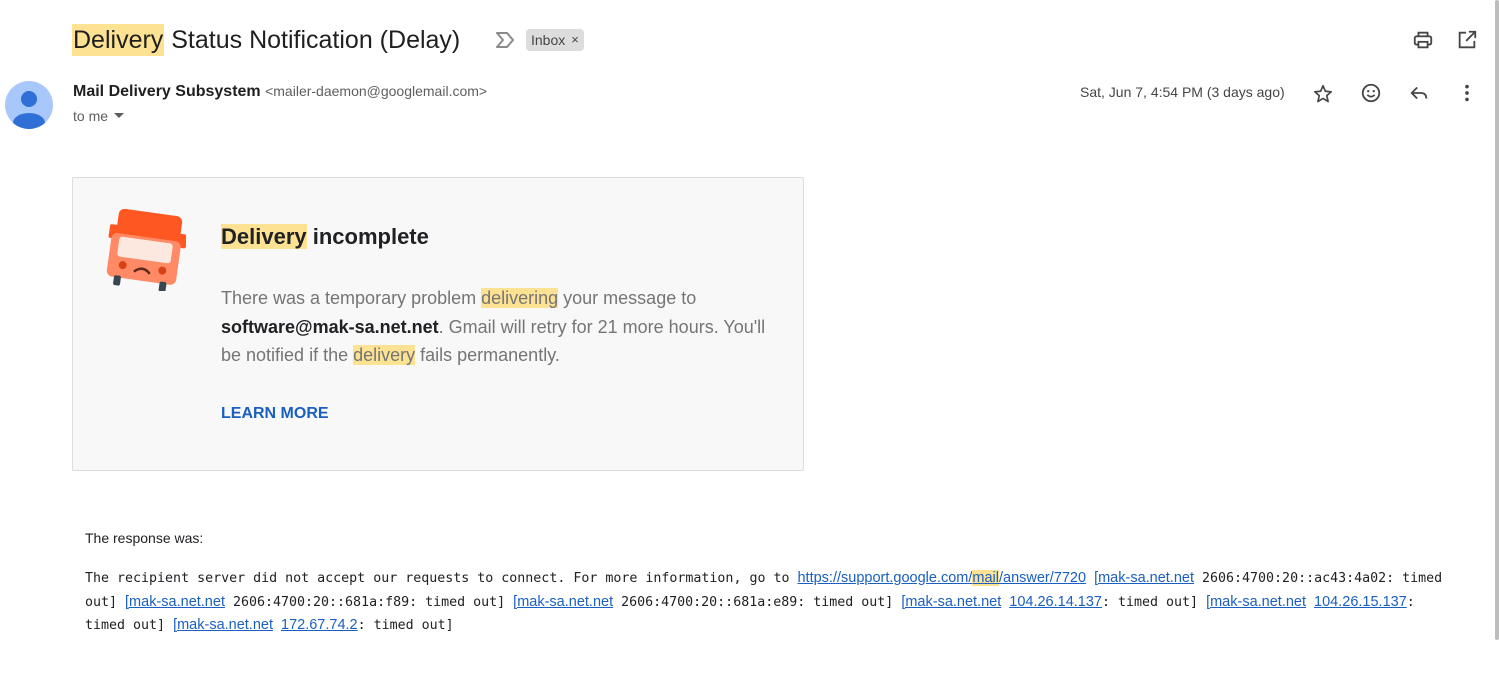  I want to click on more-options-button, so click(1467, 93).